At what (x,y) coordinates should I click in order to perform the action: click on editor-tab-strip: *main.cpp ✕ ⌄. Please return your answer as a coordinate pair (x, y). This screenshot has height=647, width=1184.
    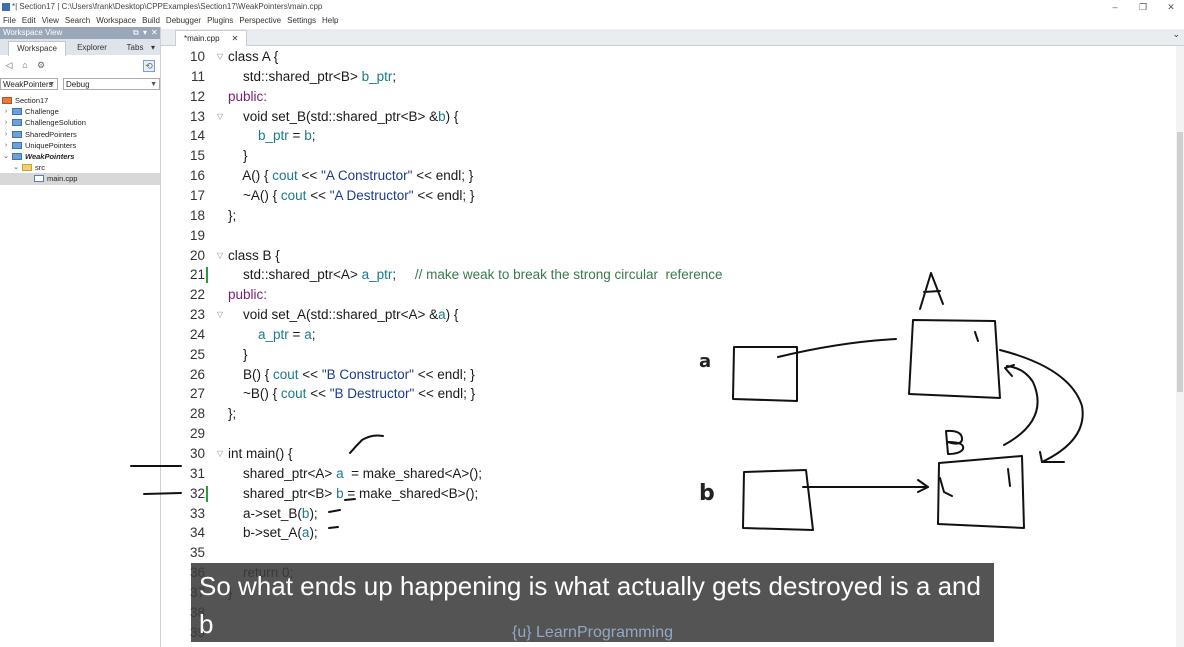
    Looking at the image, I should click on (672, 37).